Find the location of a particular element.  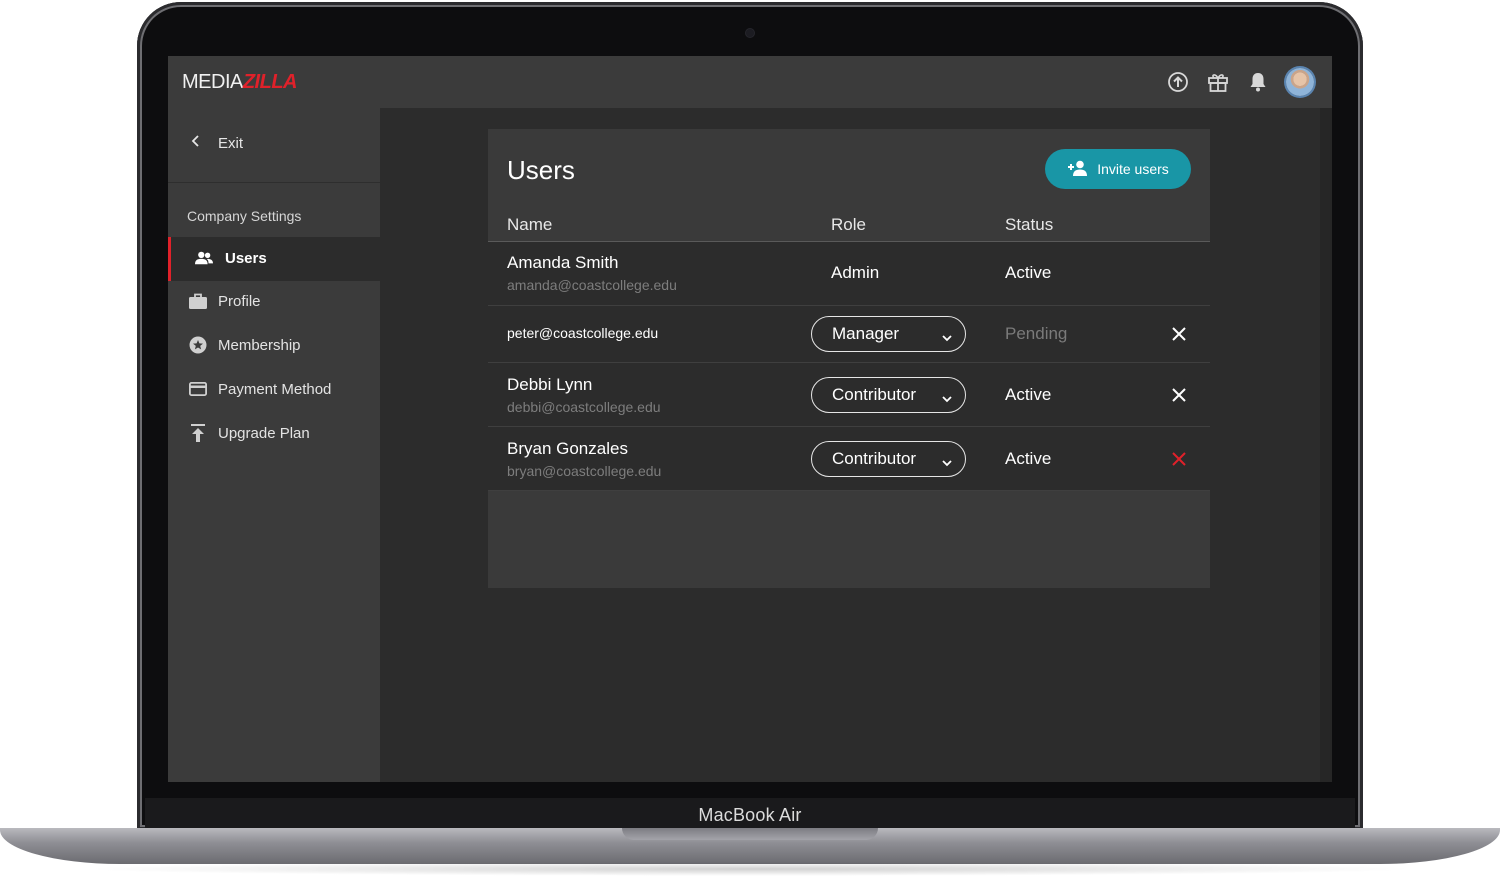

user-name: Amanda Smith is located at coordinates (563, 262).